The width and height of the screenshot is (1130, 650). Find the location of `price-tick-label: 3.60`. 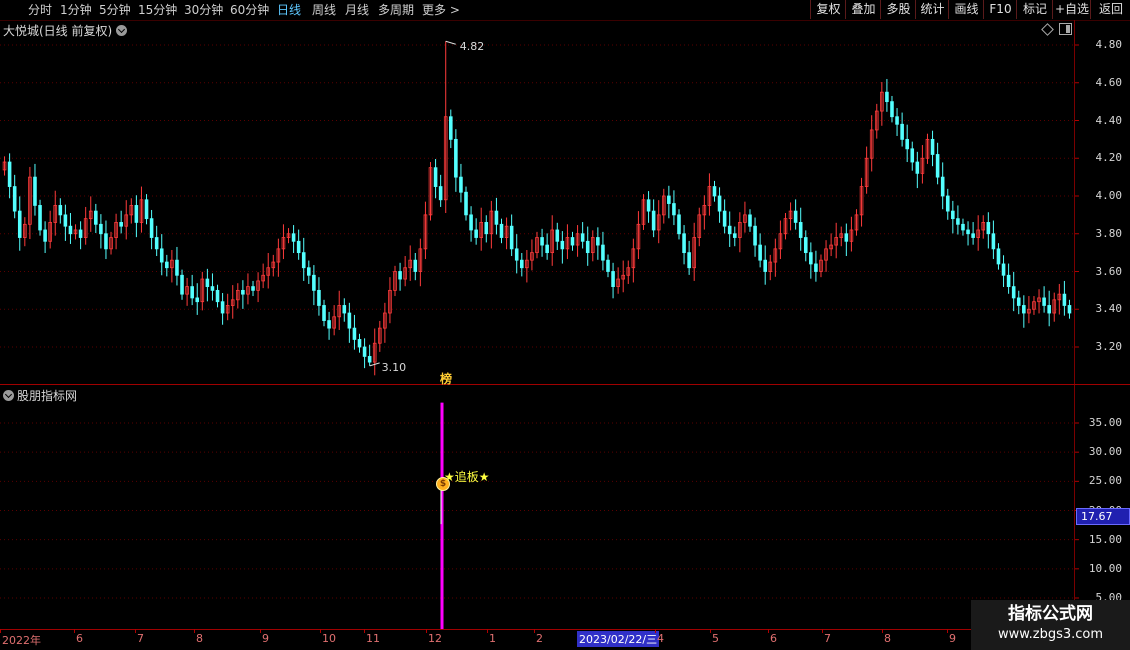

price-tick-label: 3.60 is located at coordinates (1109, 271).